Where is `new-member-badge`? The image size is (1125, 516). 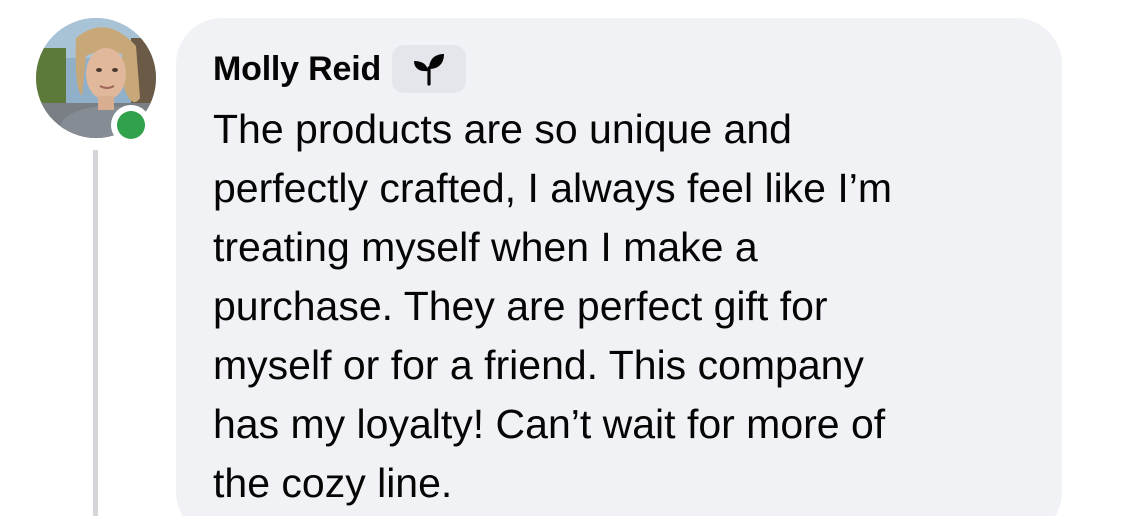 new-member-badge is located at coordinates (429, 69).